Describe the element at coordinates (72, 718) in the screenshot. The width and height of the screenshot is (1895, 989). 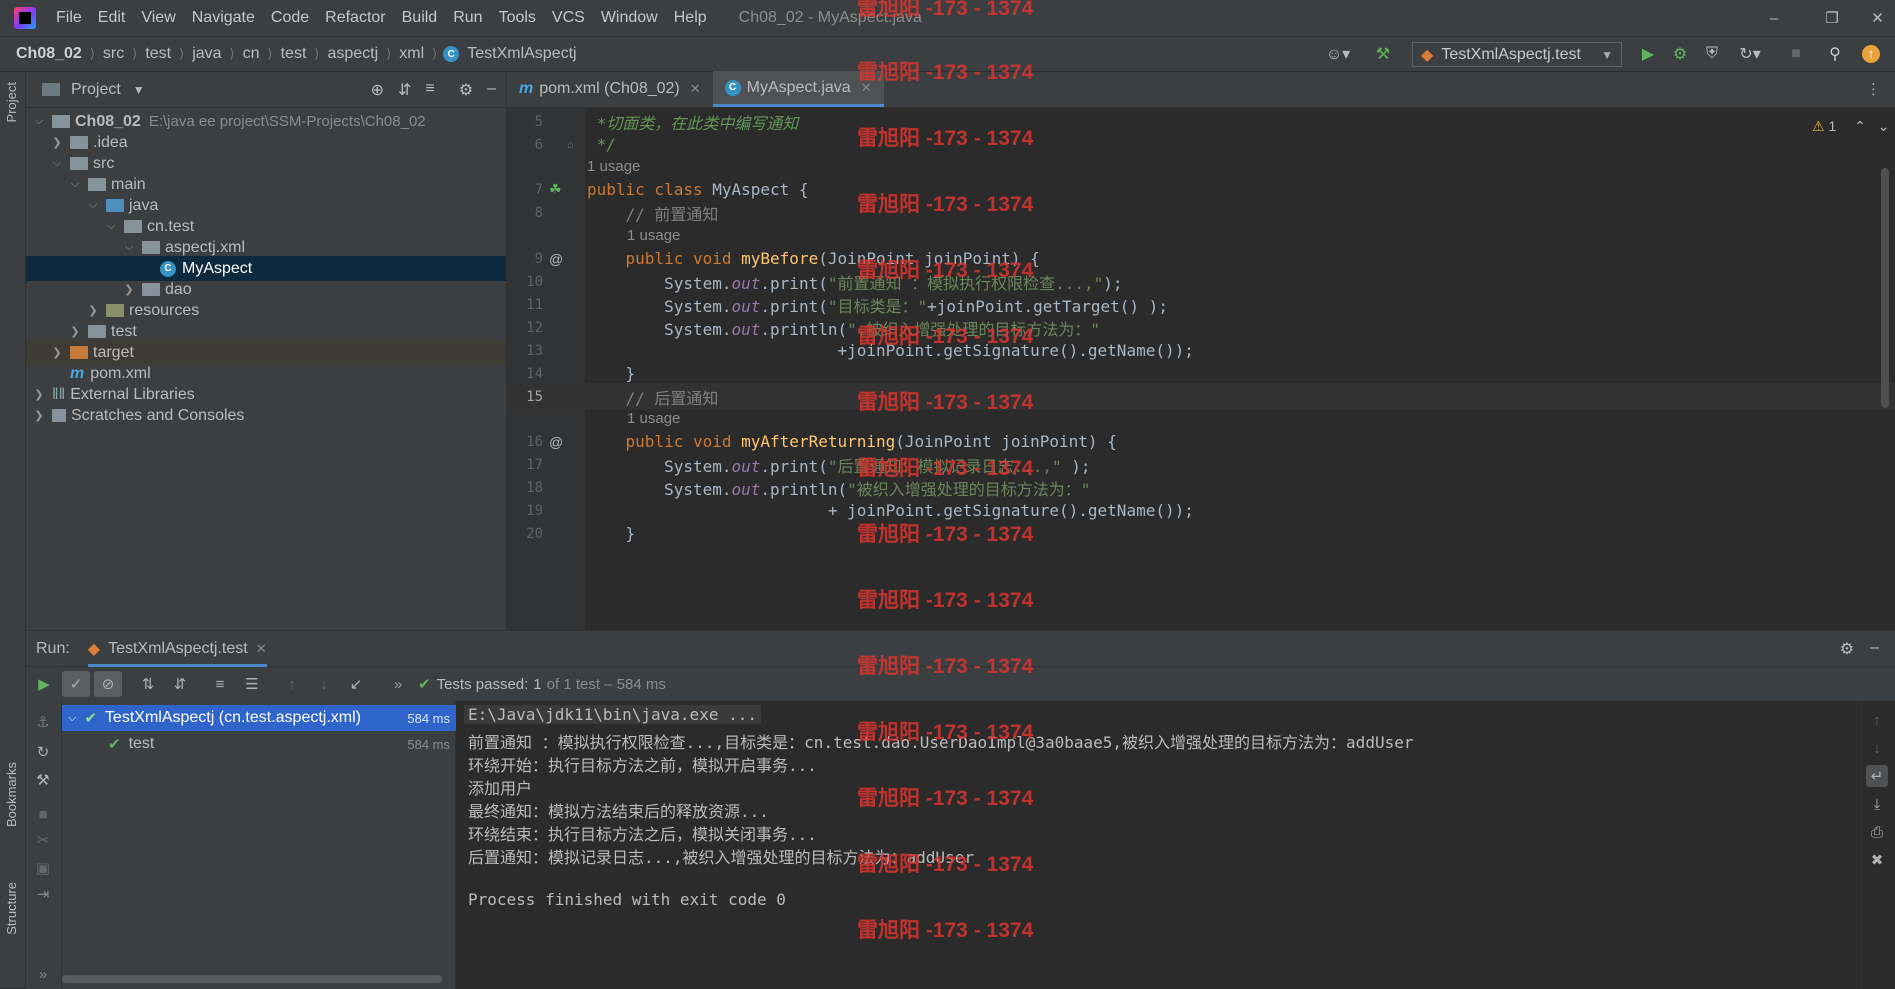
I see `chevron-down-icon: ⌵` at that location.